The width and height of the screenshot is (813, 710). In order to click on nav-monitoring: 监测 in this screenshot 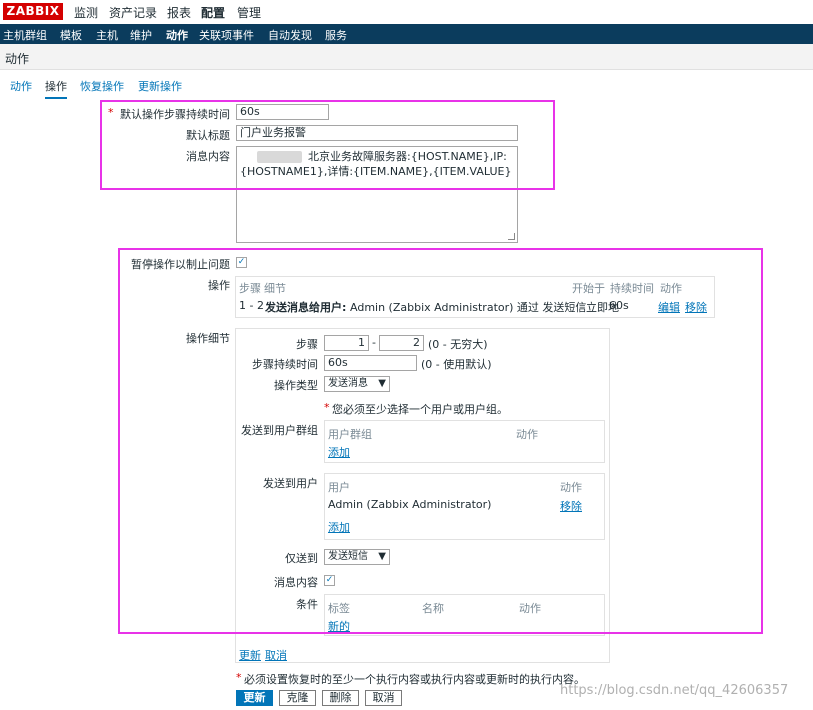, I will do `click(86, 12)`.